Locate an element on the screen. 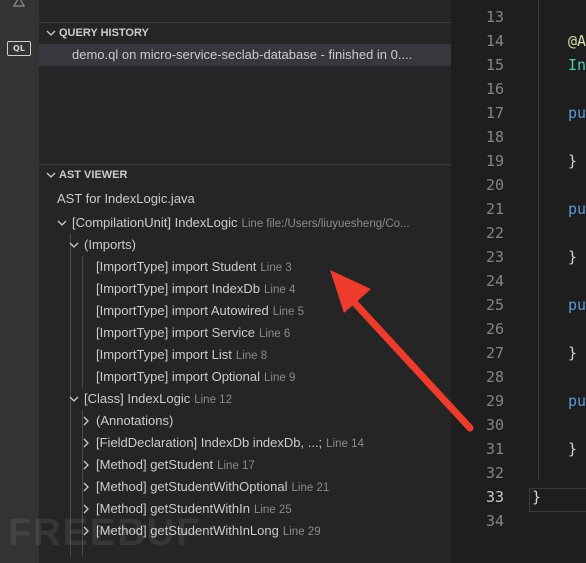 This screenshot has height=563, width=586. ast-node-label: [ImportType] import List is located at coordinates (164, 354).